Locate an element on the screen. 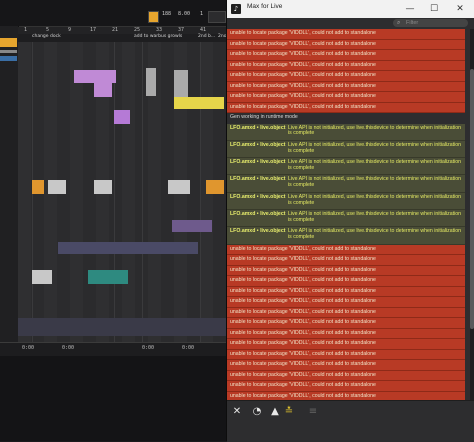  ruler-tick: 21 is located at coordinates (115, 30).